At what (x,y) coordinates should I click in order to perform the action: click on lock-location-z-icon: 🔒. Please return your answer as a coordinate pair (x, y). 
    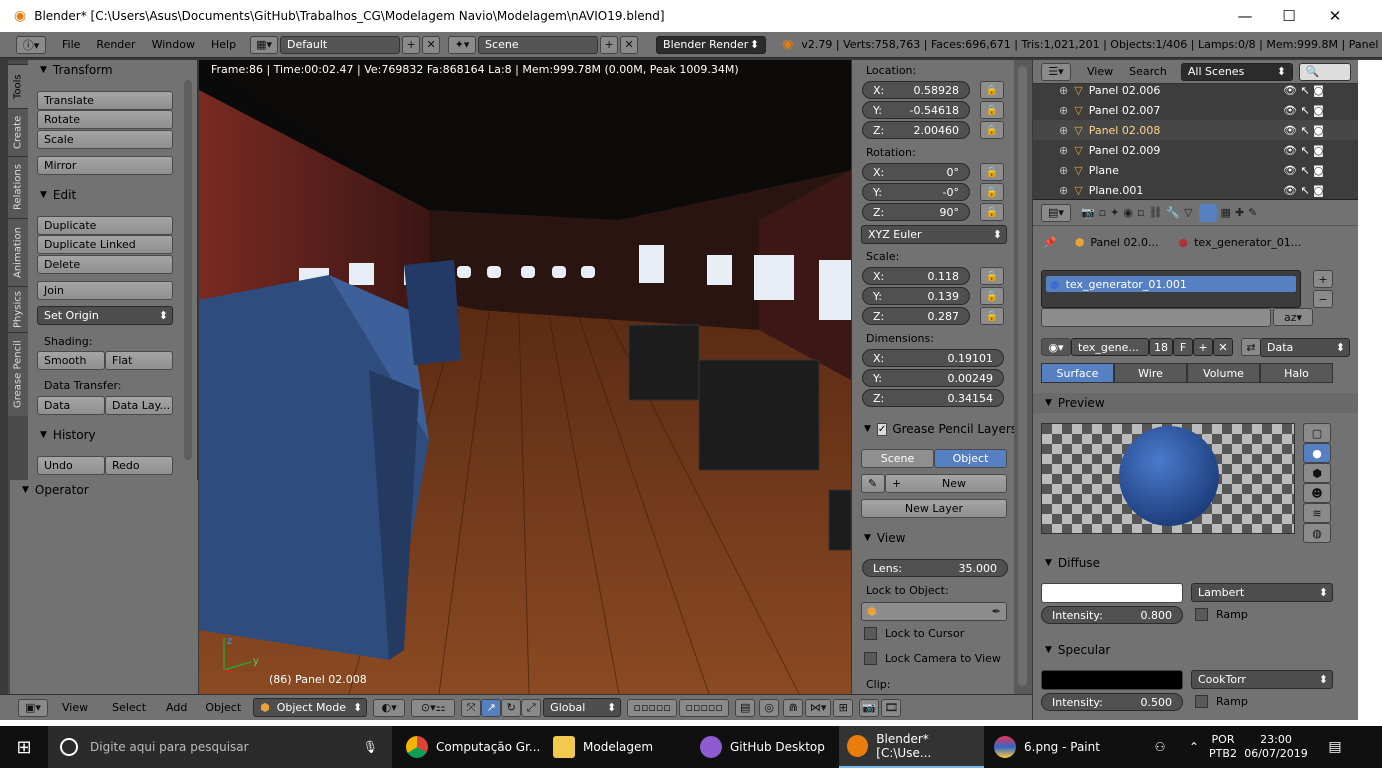
    Looking at the image, I should click on (992, 130).